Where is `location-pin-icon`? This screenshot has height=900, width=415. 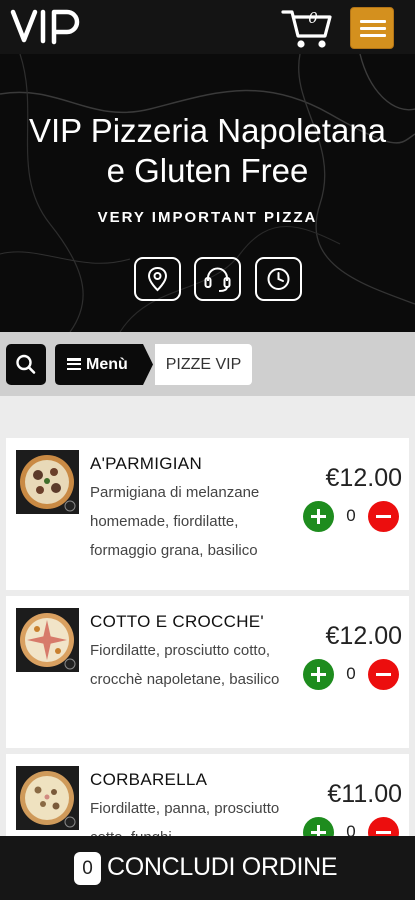 location-pin-icon is located at coordinates (157, 279).